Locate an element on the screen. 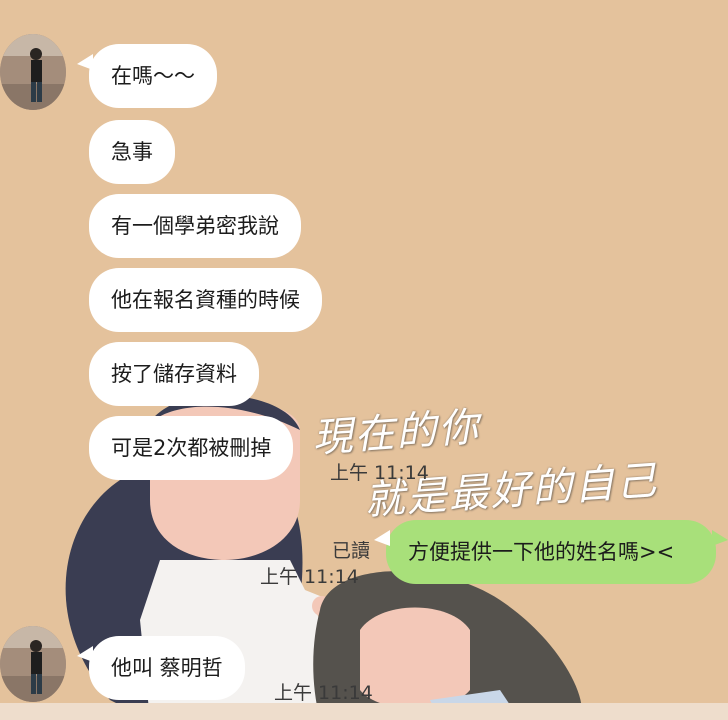 Image resolution: width=728 pixels, height=720 pixels. message-bubble-incoming: 按了儲存資料 is located at coordinates (174, 374).